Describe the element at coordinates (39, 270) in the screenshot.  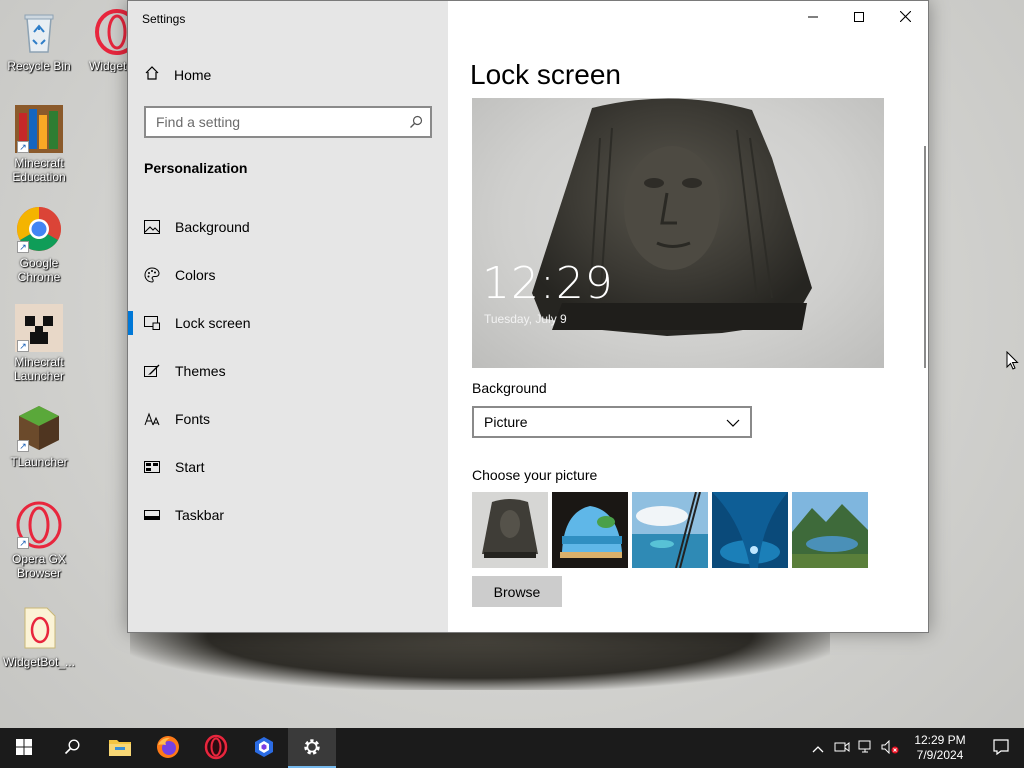
I see `desktop-icon-label: Google Chrome` at that location.